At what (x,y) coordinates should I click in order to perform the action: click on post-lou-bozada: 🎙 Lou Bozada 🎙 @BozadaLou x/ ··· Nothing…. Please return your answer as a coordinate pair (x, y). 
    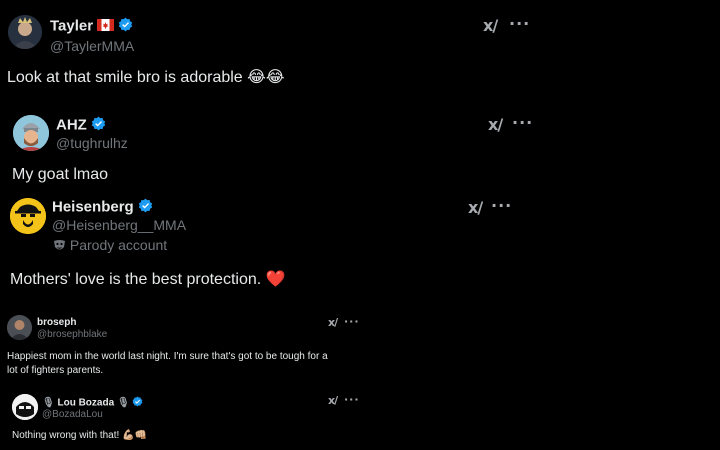
    Looking at the image, I should click on (360, 420).